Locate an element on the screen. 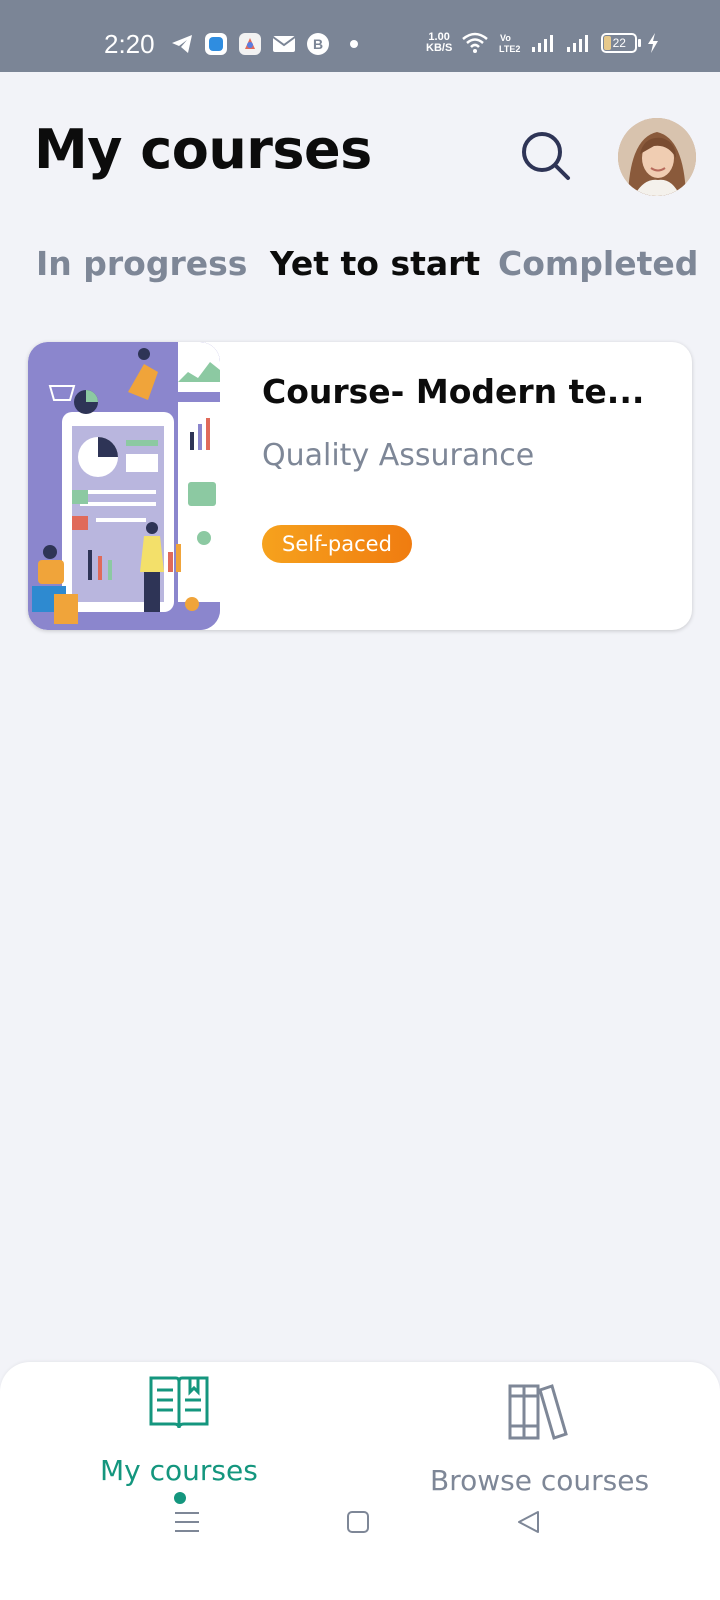 Image resolution: width=720 pixels, height=1600 pixels. volte-icon: VoLTE2 is located at coordinates (509, 43).